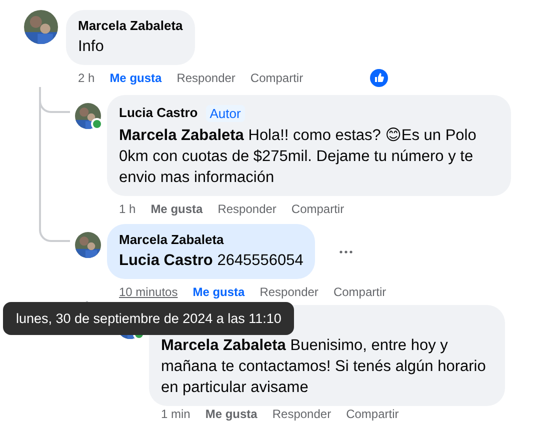  What do you see at coordinates (225, 113) in the screenshot?
I see `author-badge: Autor` at bounding box center [225, 113].